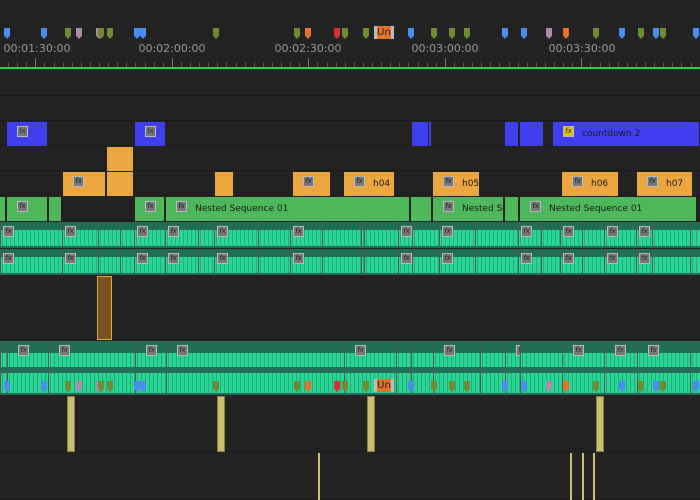 Image resolution: width=700 pixels, height=500 pixels. I want to click on marker-selected: Un, so click(384, 385).